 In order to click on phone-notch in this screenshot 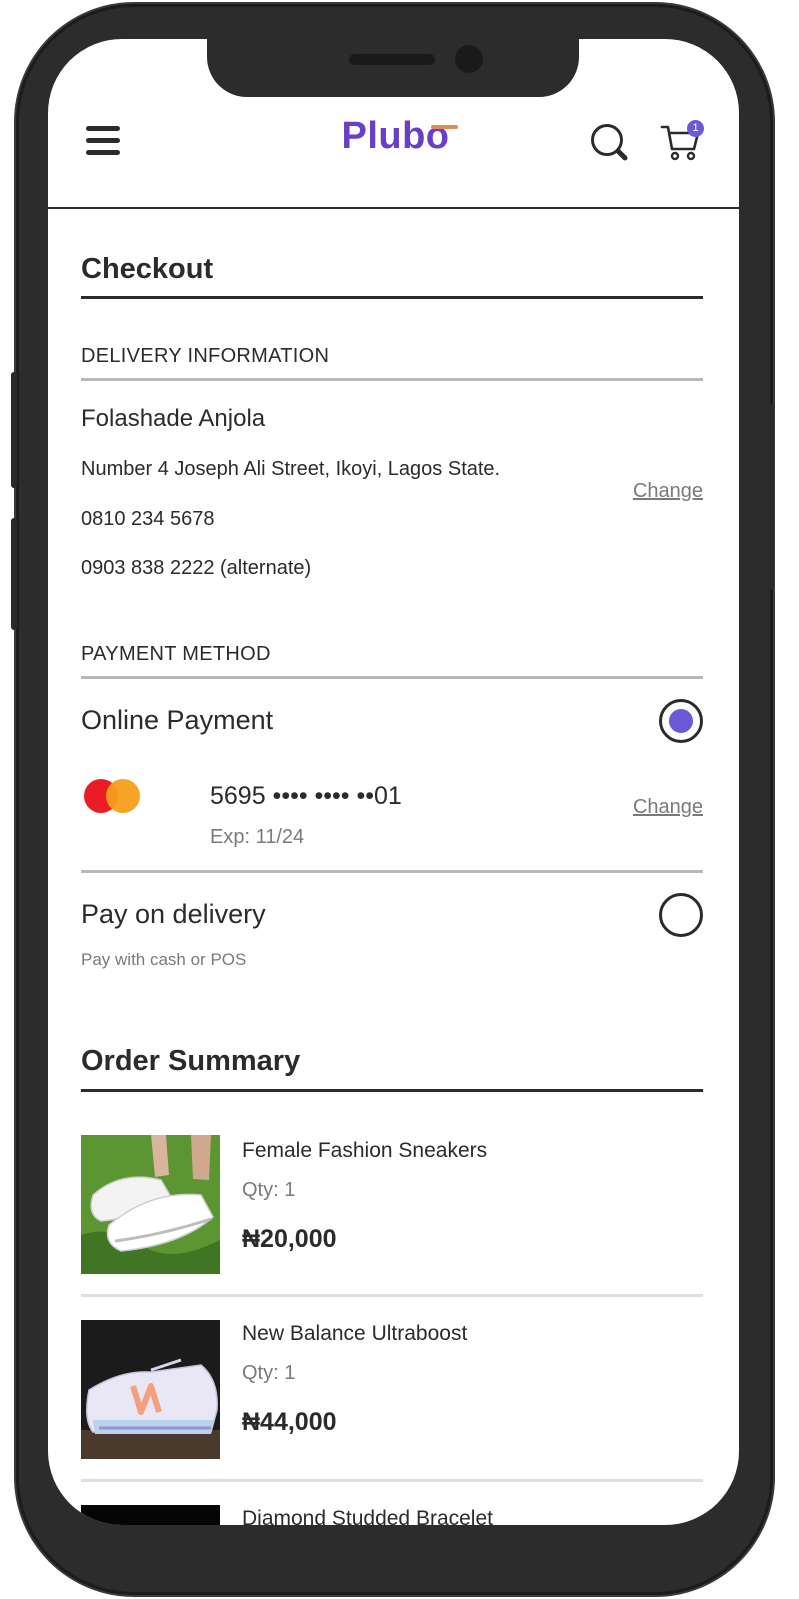, I will do `click(393, 67)`.